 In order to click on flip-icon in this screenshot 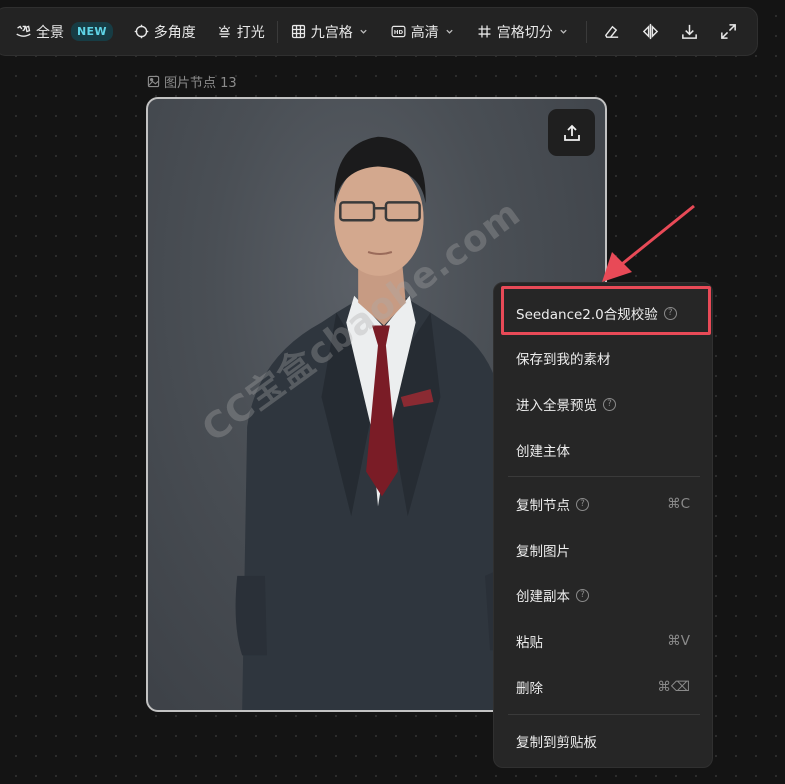, I will do `click(651, 31)`.